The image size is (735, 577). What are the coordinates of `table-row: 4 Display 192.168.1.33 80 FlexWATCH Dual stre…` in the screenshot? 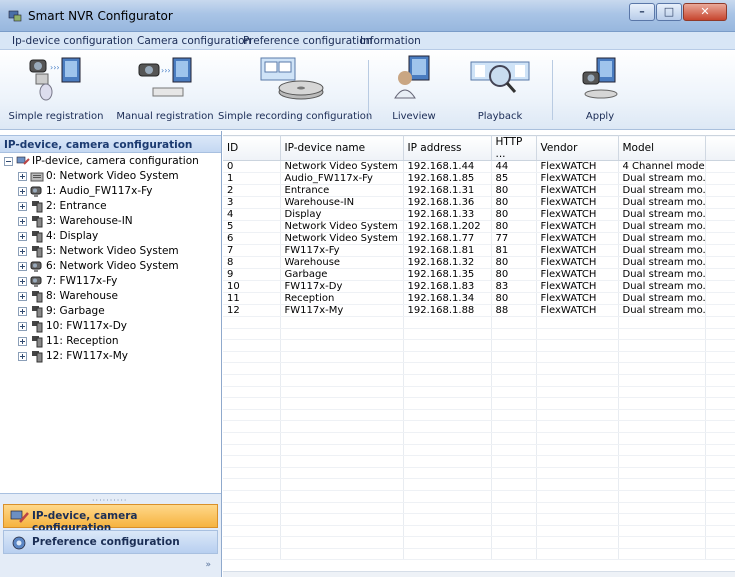 It's located at (479, 214).